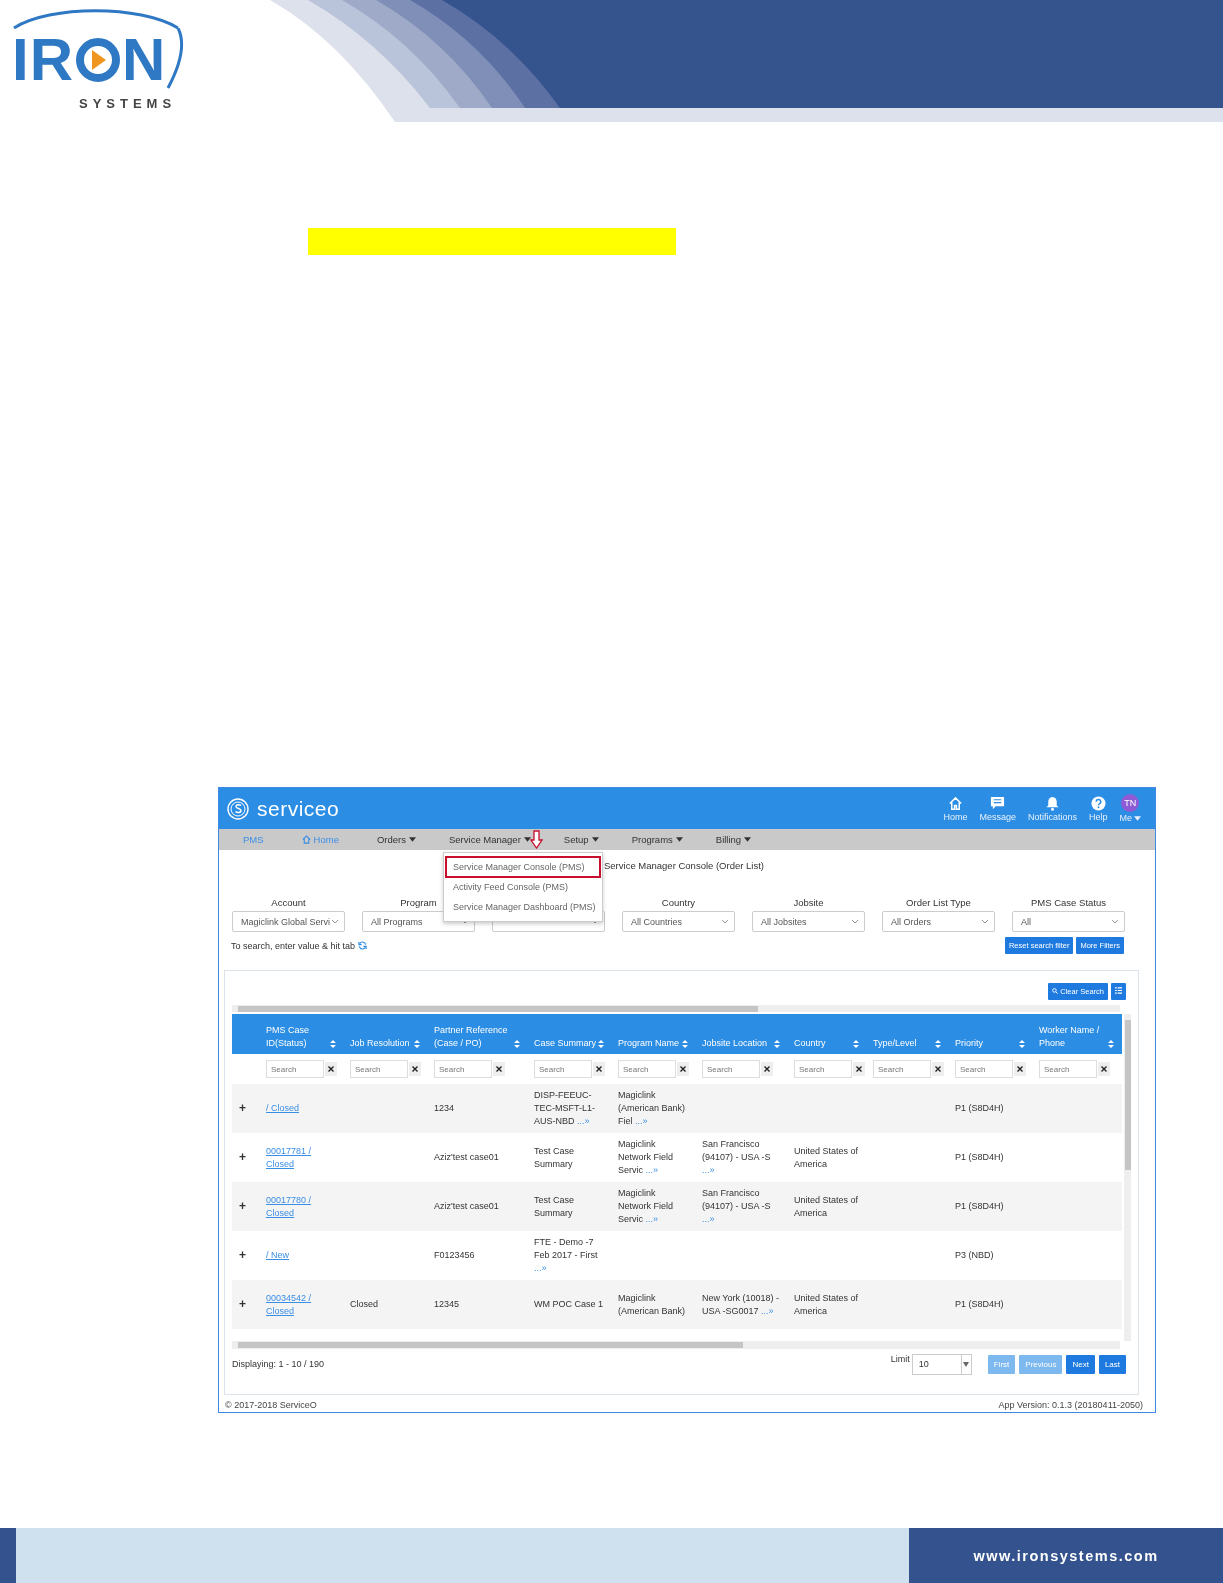 The width and height of the screenshot is (1223, 1583). Describe the element at coordinates (1080, 1364) in the screenshot. I see `pager-button: Next` at that location.